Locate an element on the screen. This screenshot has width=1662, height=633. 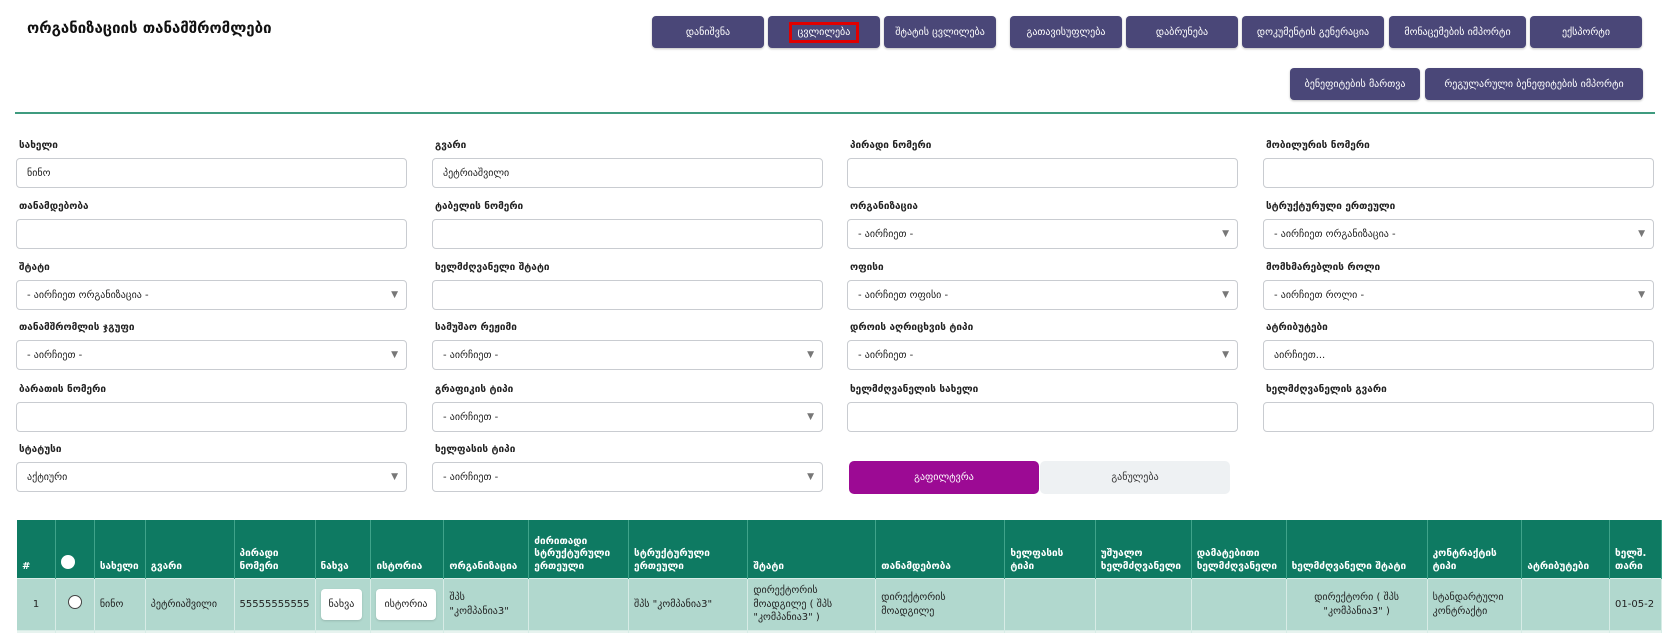
manager-surname-input is located at coordinates (1458, 417).